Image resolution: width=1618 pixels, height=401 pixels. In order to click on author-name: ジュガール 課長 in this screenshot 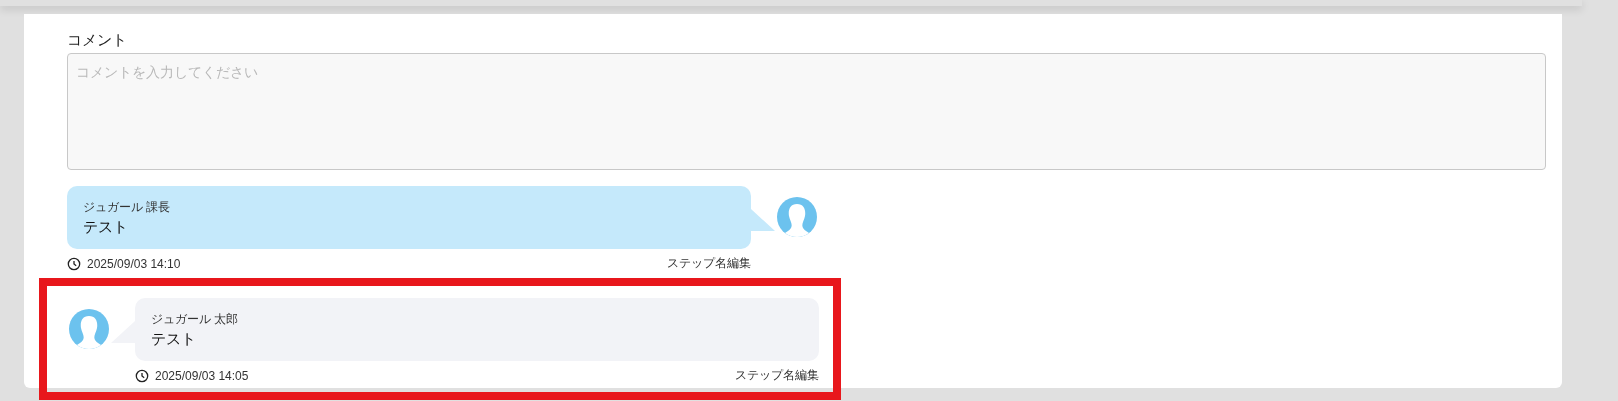, I will do `click(127, 207)`.